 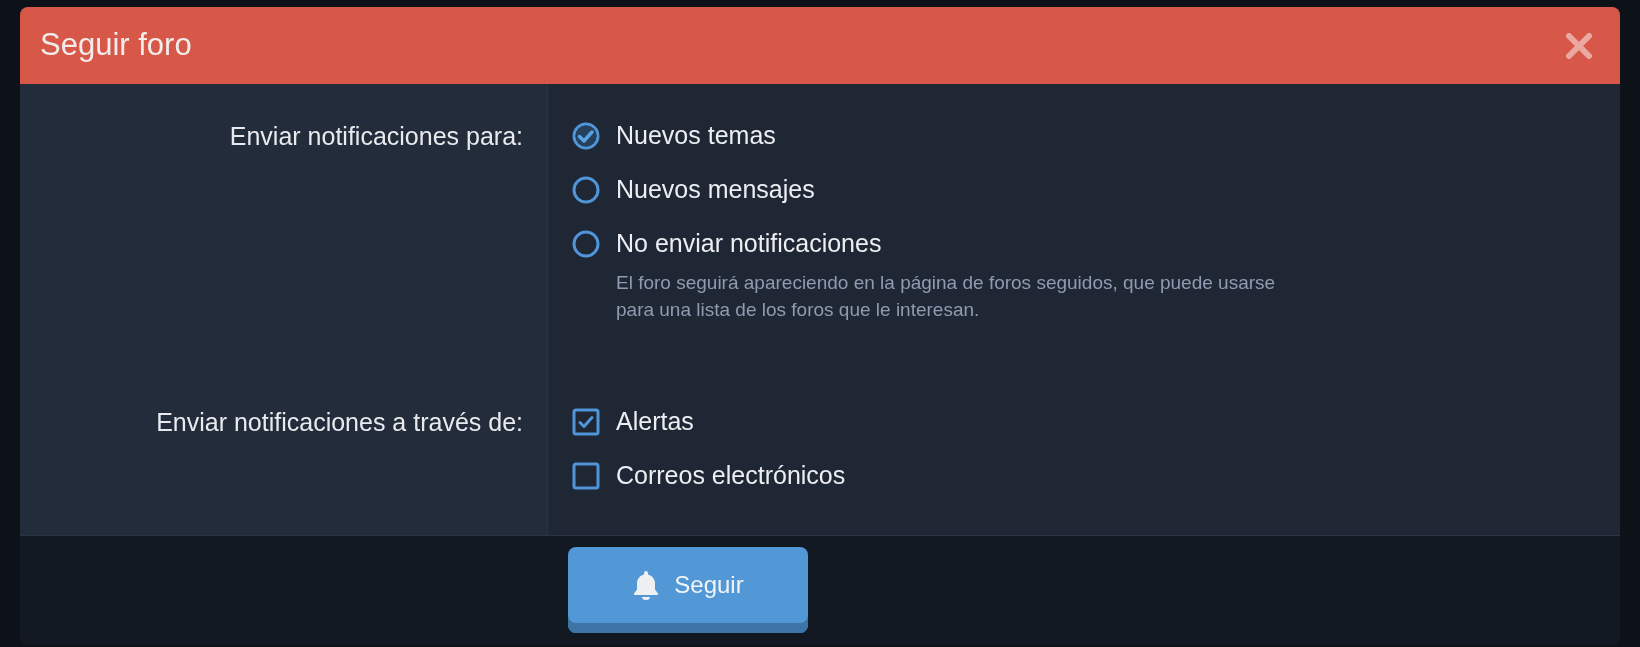 What do you see at coordinates (376, 136) in the screenshot?
I see `section-label: Enviar notificaciones para:` at bounding box center [376, 136].